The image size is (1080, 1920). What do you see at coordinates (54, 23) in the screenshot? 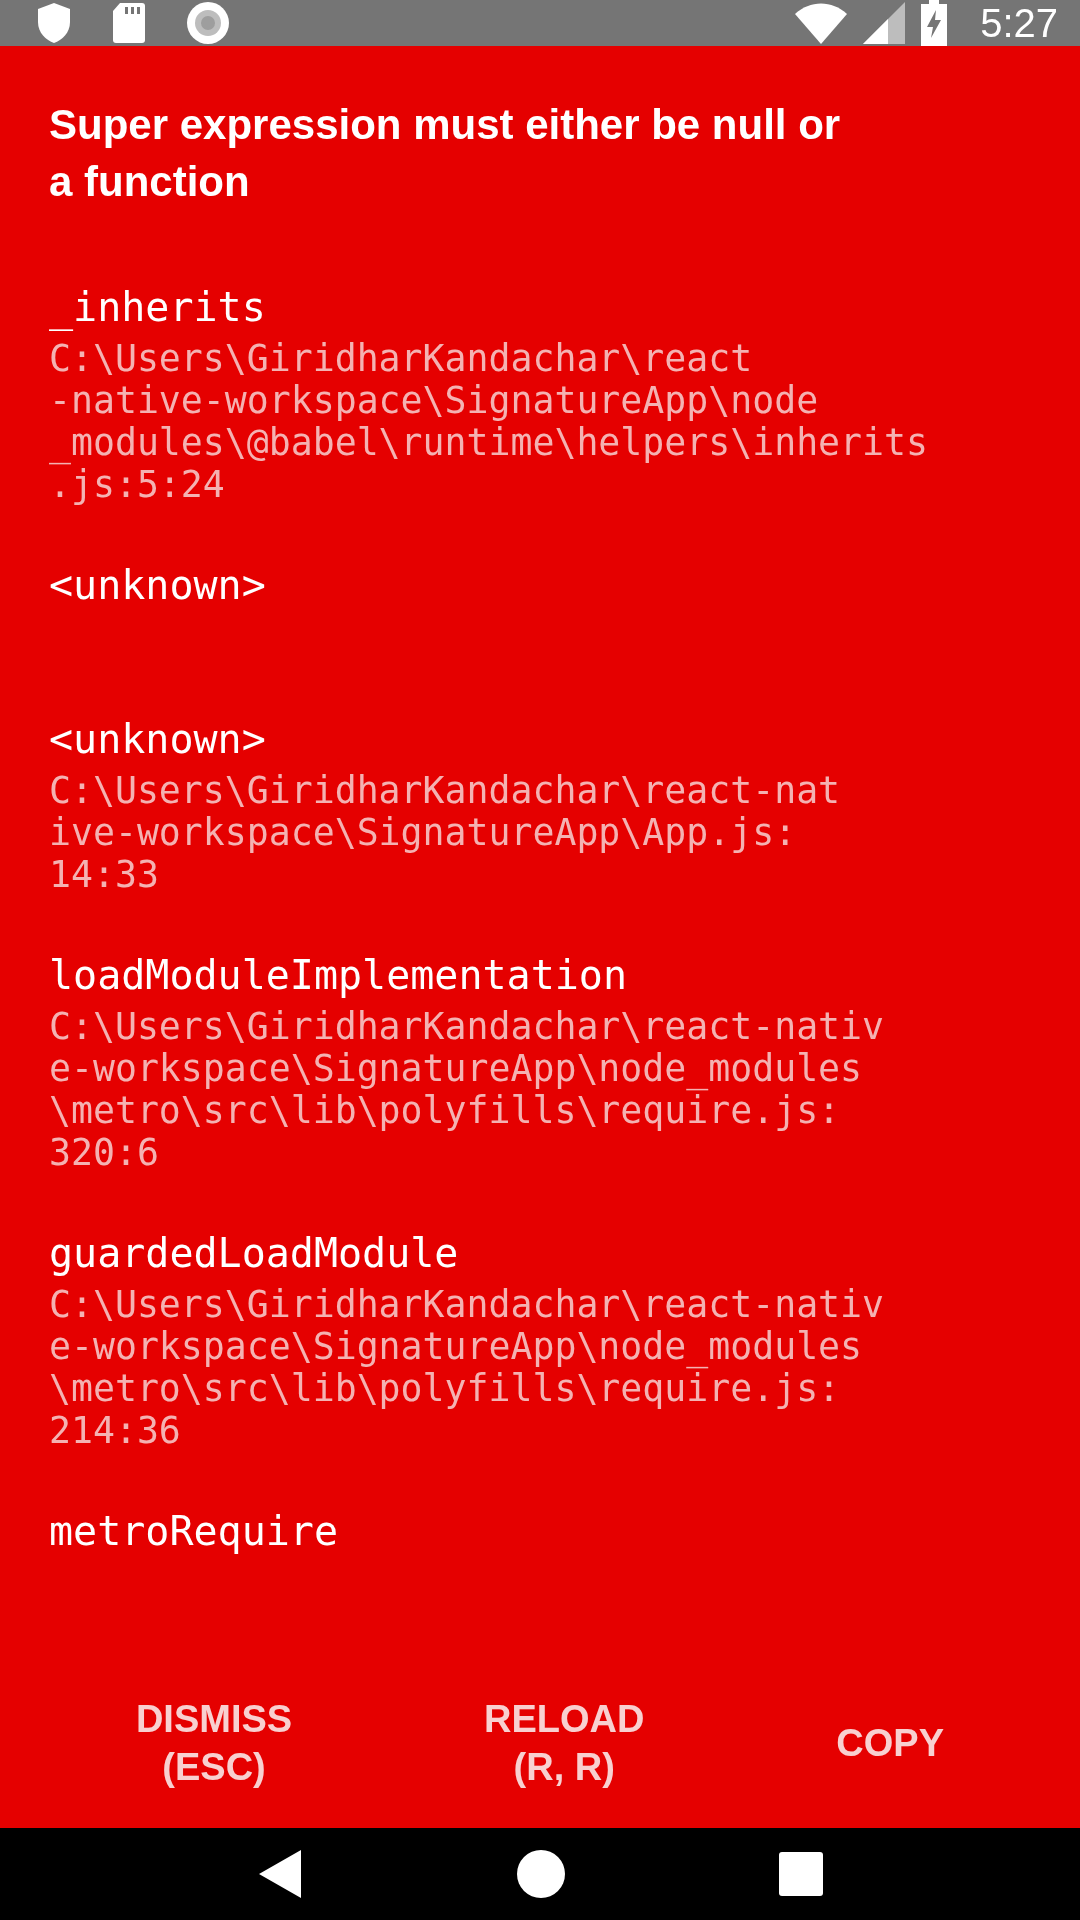
I see `shield-icon` at bounding box center [54, 23].